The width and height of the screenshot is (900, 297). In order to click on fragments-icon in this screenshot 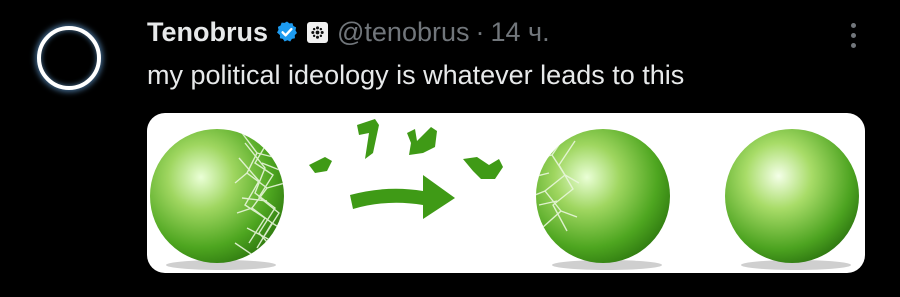, I will do `click(406, 149)`.